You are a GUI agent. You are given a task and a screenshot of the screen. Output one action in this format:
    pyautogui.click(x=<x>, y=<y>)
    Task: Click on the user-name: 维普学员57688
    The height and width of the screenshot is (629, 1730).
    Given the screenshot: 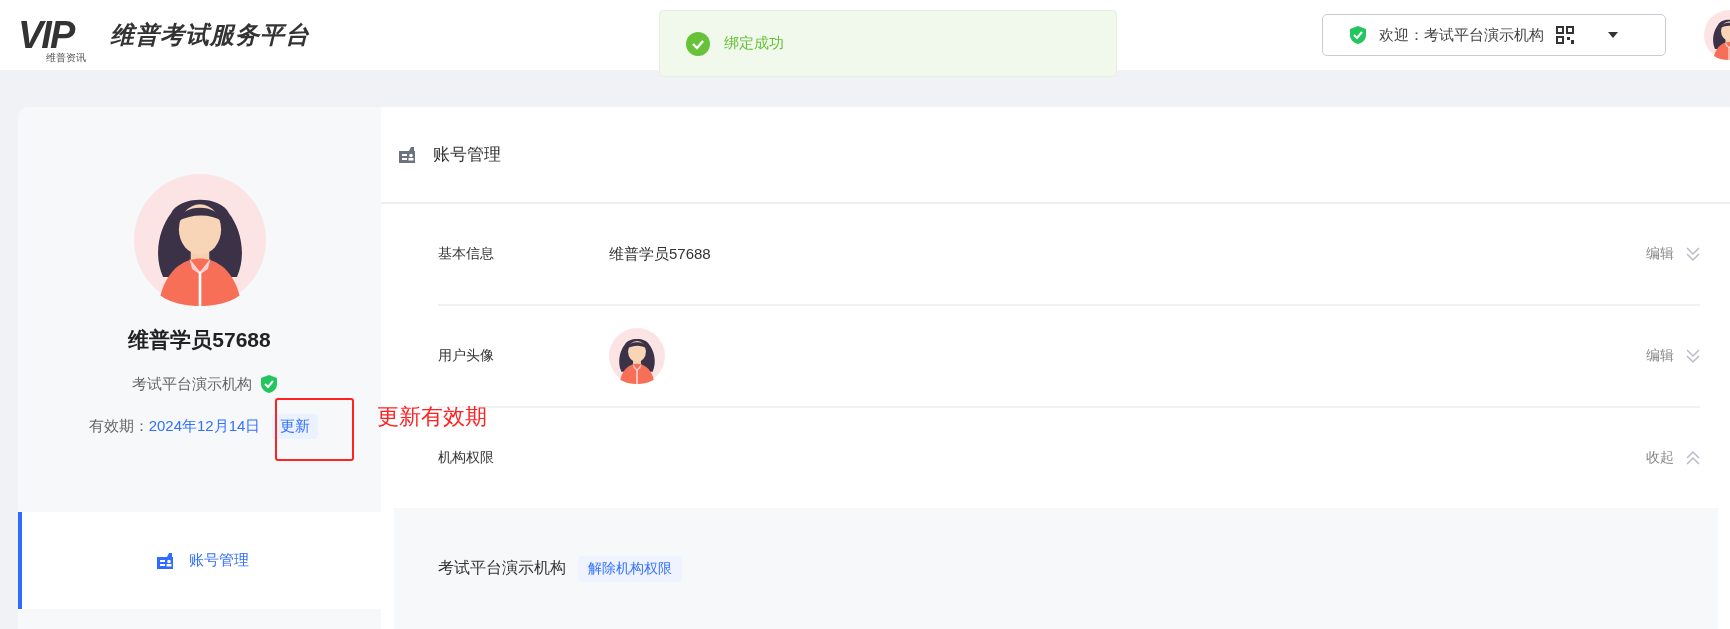 What is the action you would take?
    pyautogui.click(x=199, y=340)
    